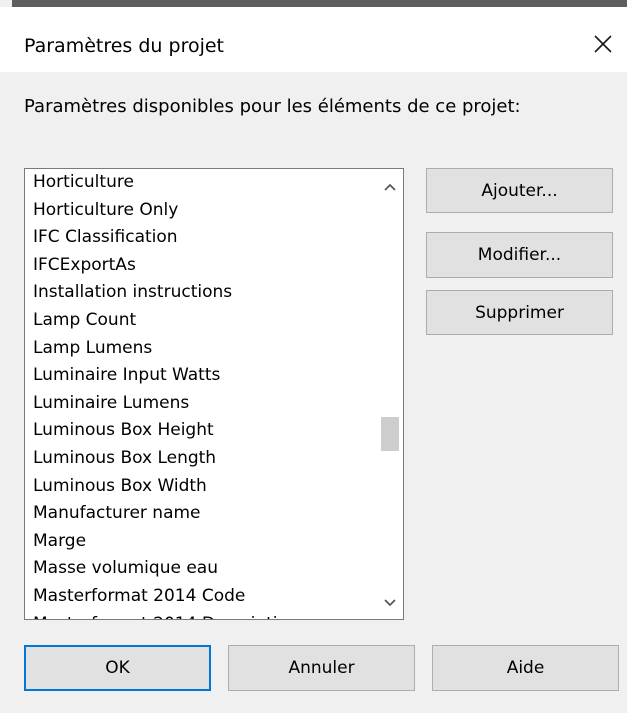 The image size is (627, 713). I want to click on scrollbar-thumb, so click(390, 434).